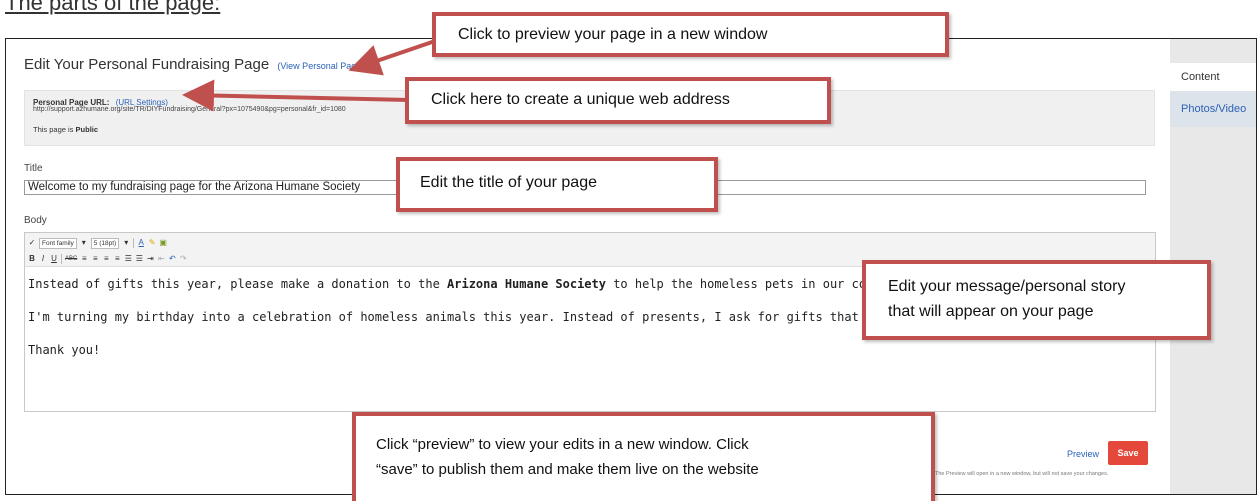 Image resolution: width=1259 pixels, height=501 pixels. What do you see at coordinates (64, 350) in the screenshot?
I see `body-paragraph: Thank you!` at bounding box center [64, 350].